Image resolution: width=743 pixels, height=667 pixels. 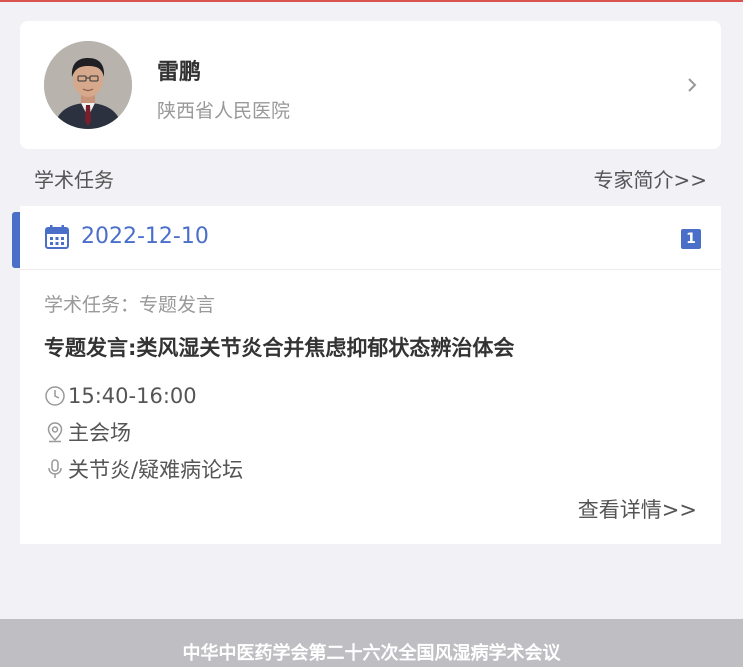 I want to click on expert-intro-link: 专家简介>>, so click(x=650, y=178).